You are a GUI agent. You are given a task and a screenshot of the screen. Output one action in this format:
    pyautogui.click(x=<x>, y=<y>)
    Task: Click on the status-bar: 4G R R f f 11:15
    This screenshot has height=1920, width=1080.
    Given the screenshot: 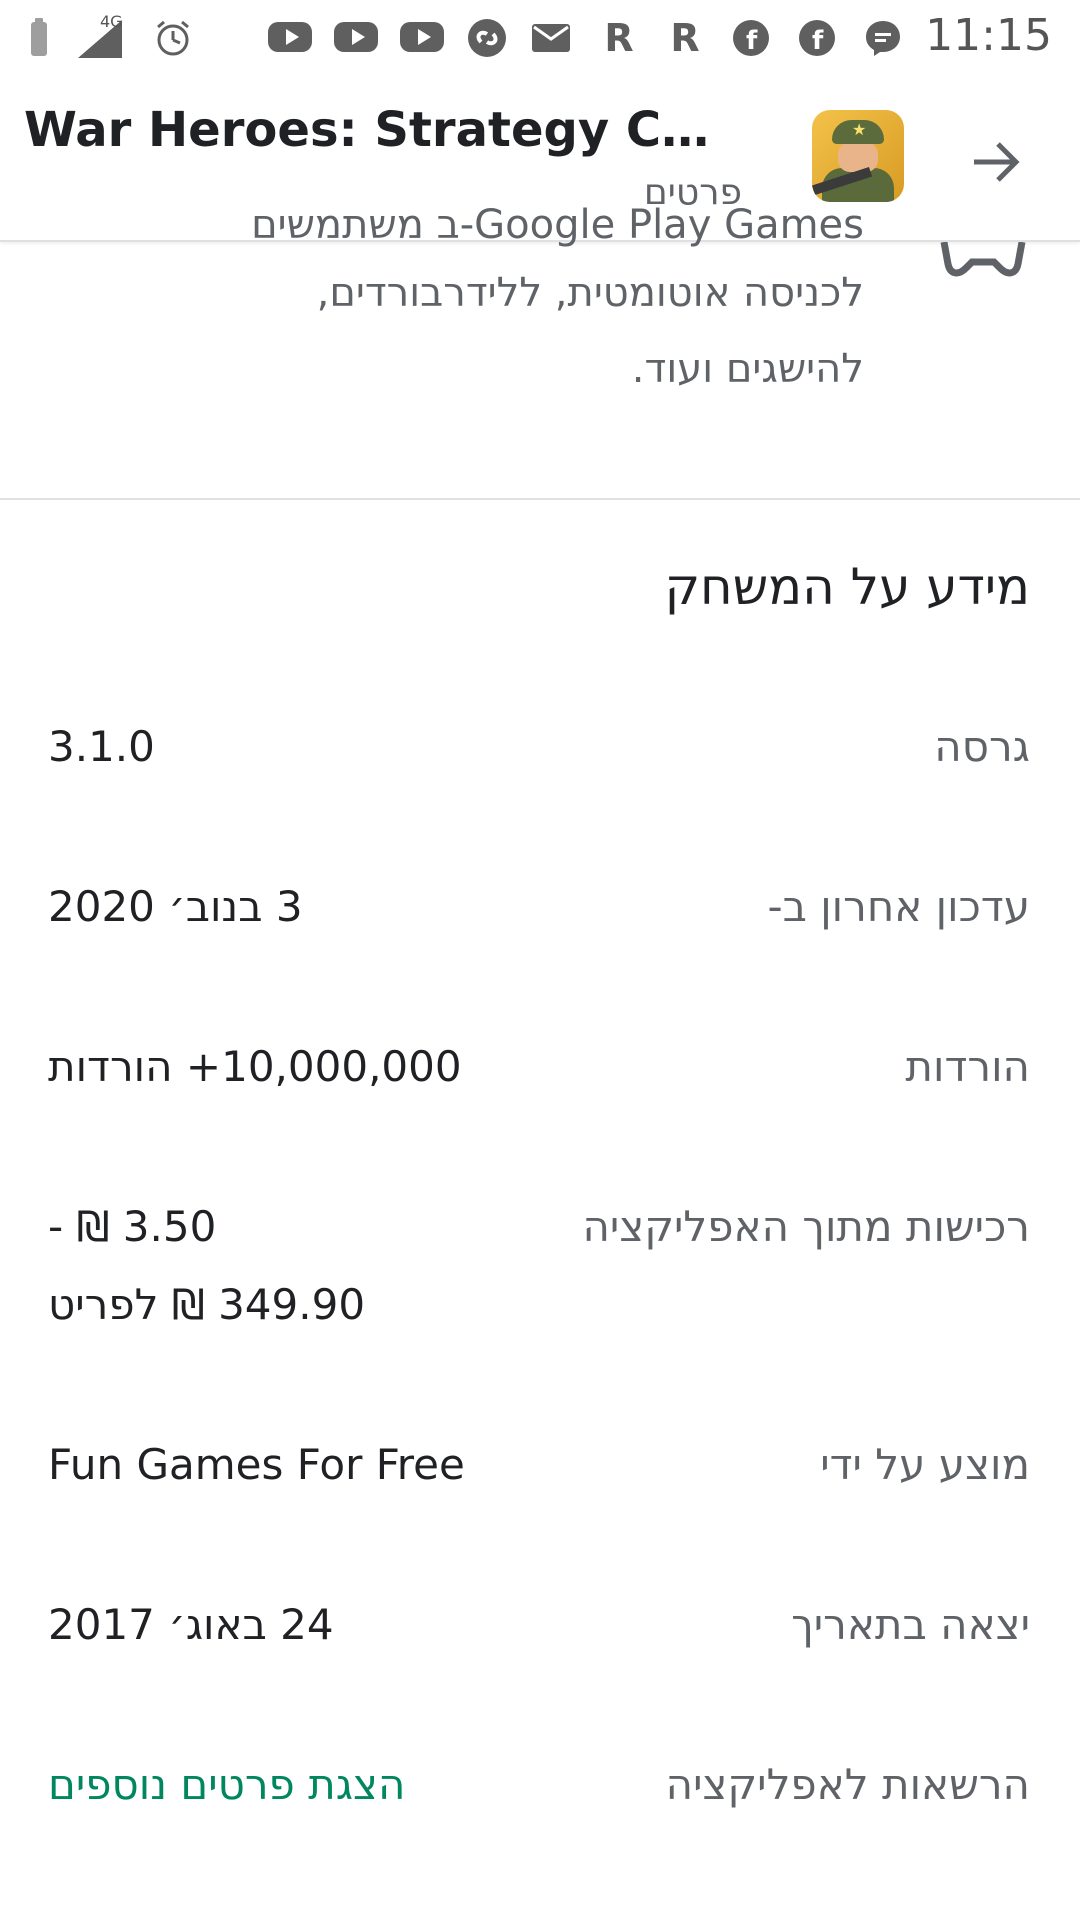 What is the action you would take?
    pyautogui.click(x=540, y=36)
    